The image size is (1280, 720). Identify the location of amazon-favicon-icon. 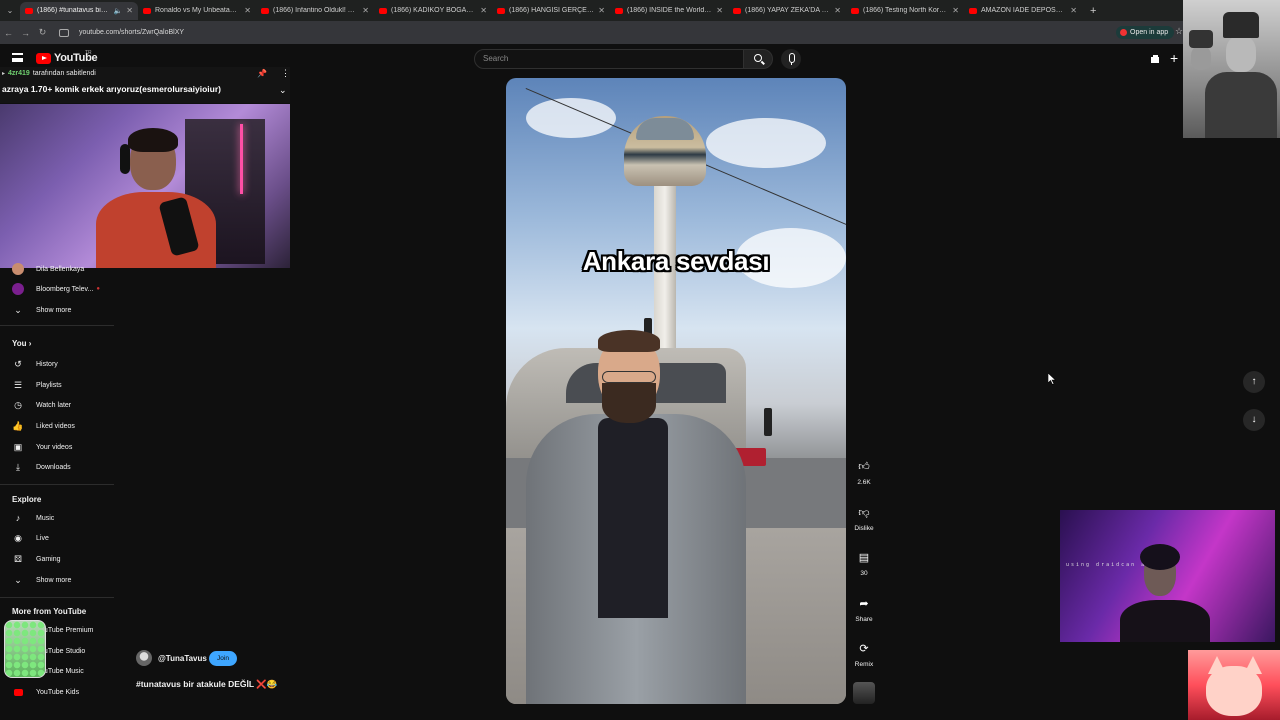
(973, 10).